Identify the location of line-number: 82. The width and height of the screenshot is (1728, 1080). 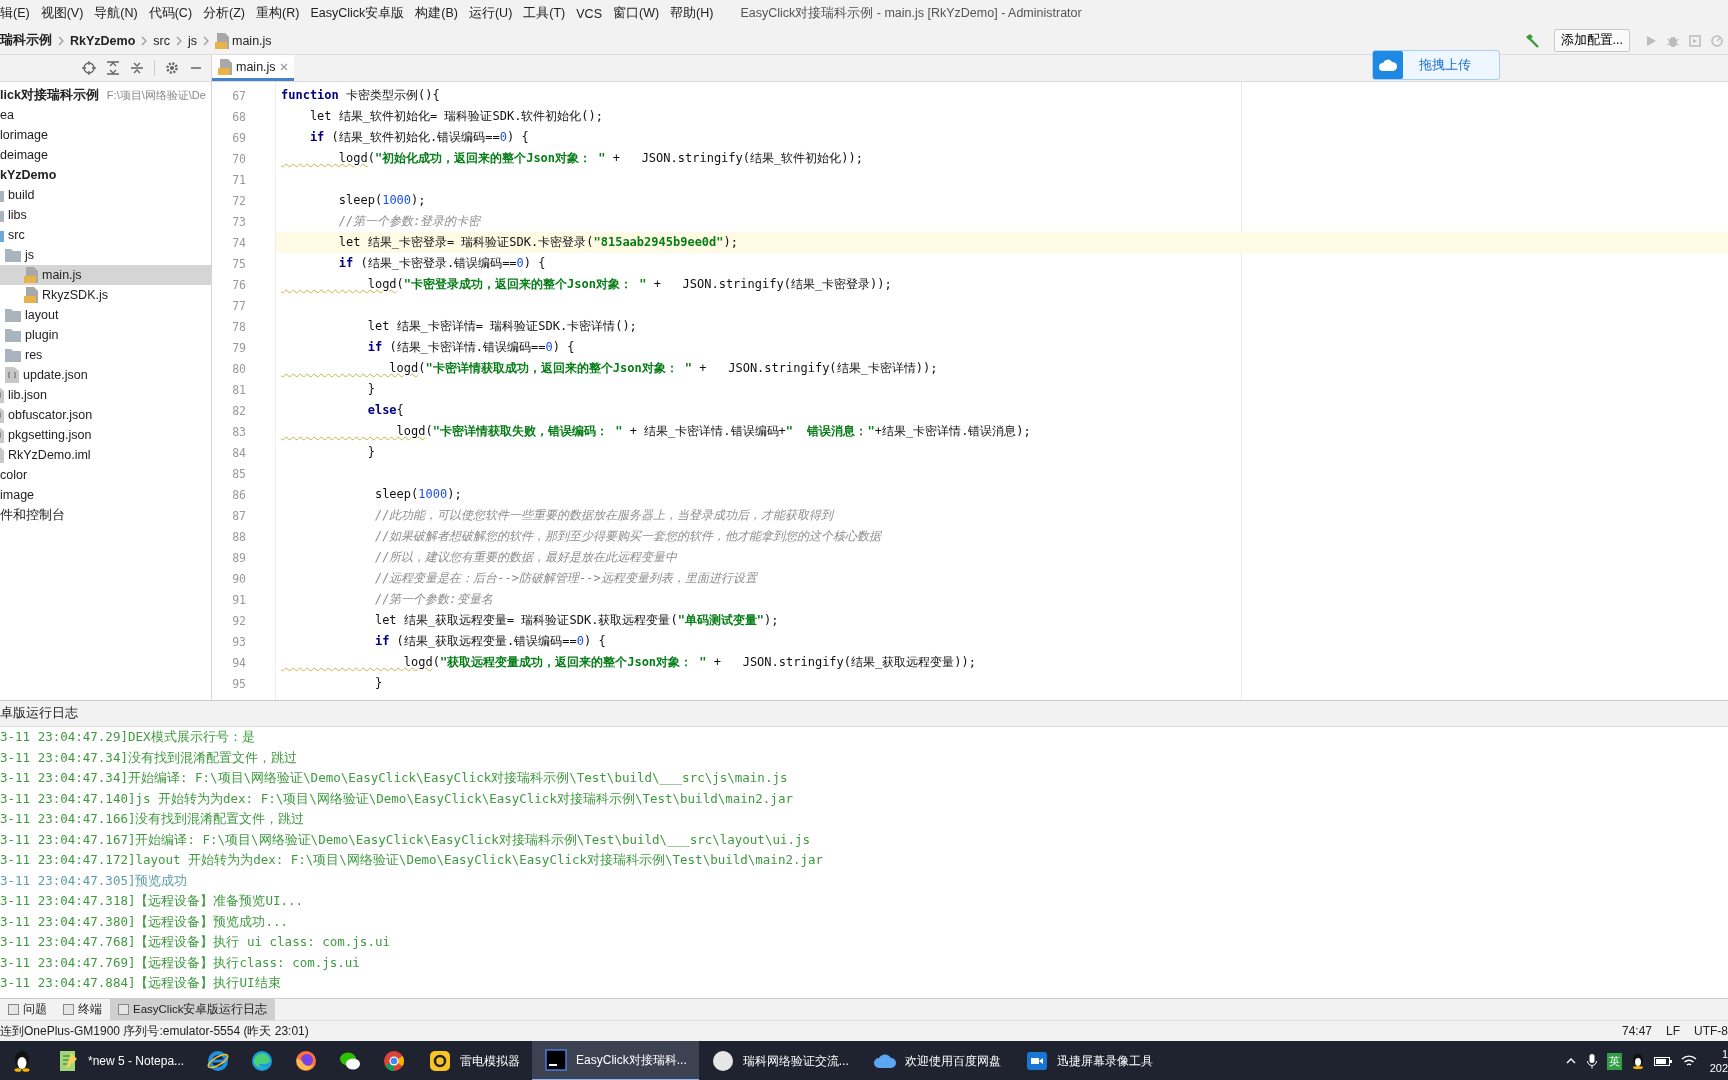
(239, 411).